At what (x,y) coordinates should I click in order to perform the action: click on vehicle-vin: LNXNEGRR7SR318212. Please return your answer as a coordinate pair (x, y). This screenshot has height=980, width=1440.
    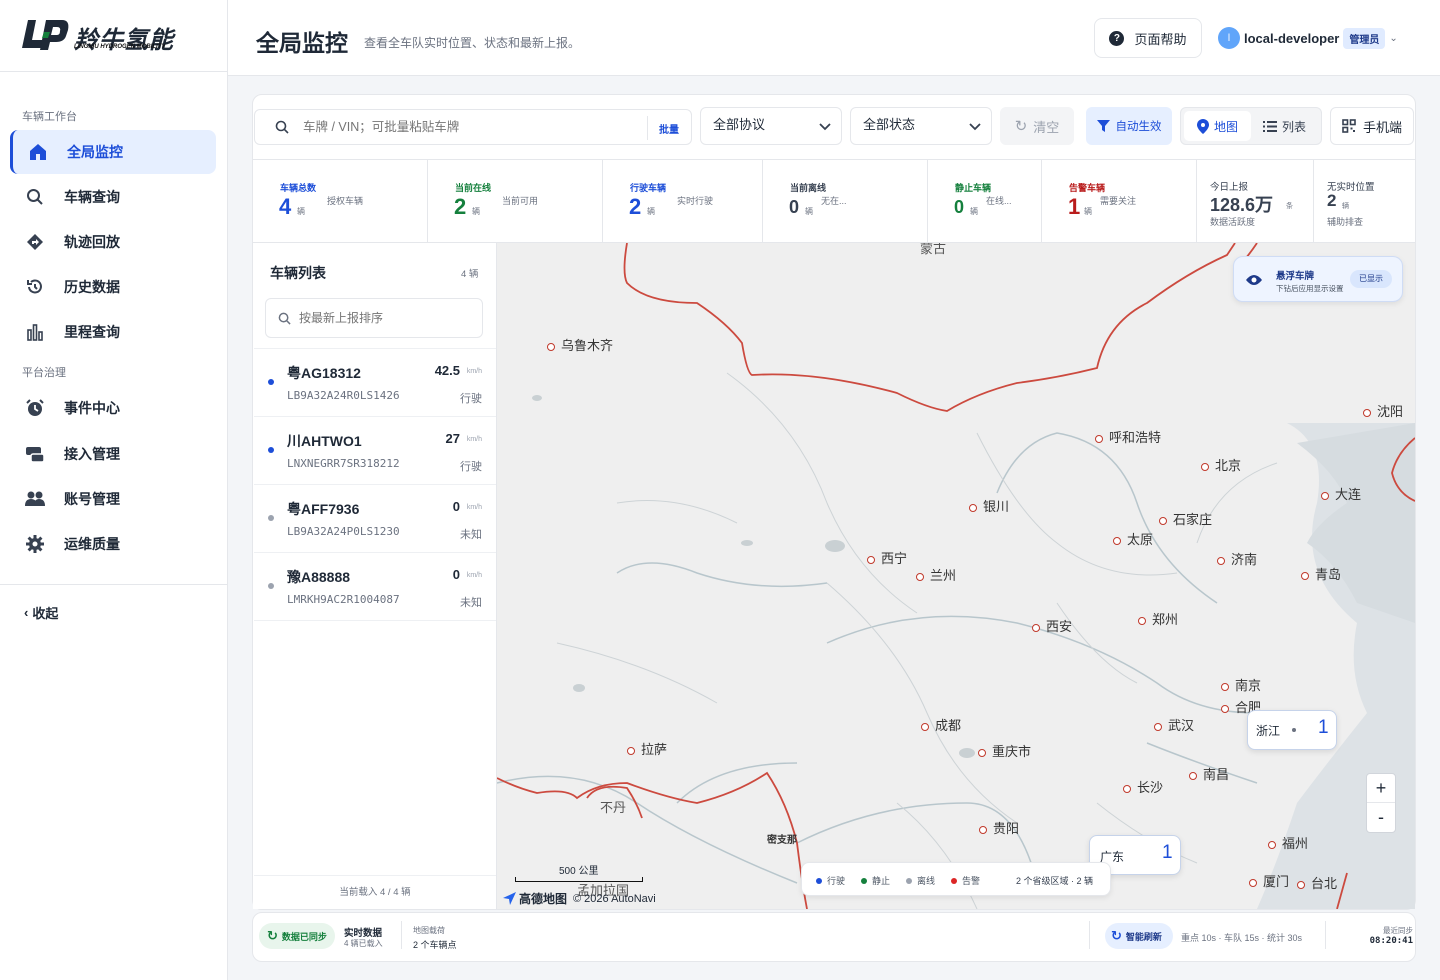
    Looking at the image, I should click on (343, 463).